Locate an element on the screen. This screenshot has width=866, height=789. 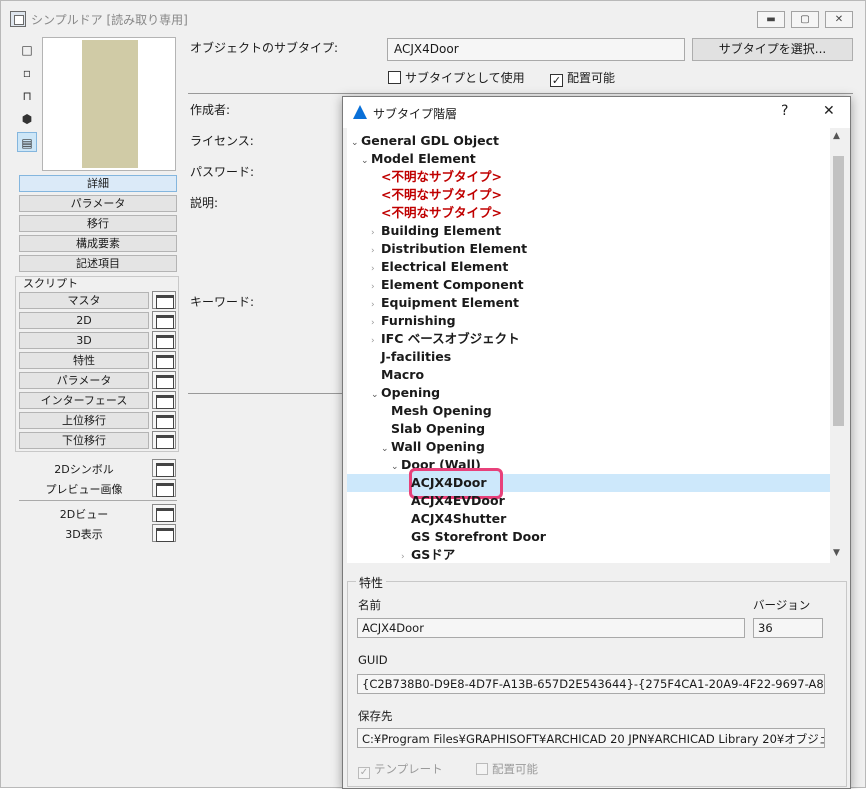
maximize-button: ▢ is located at coordinates (805, 19).